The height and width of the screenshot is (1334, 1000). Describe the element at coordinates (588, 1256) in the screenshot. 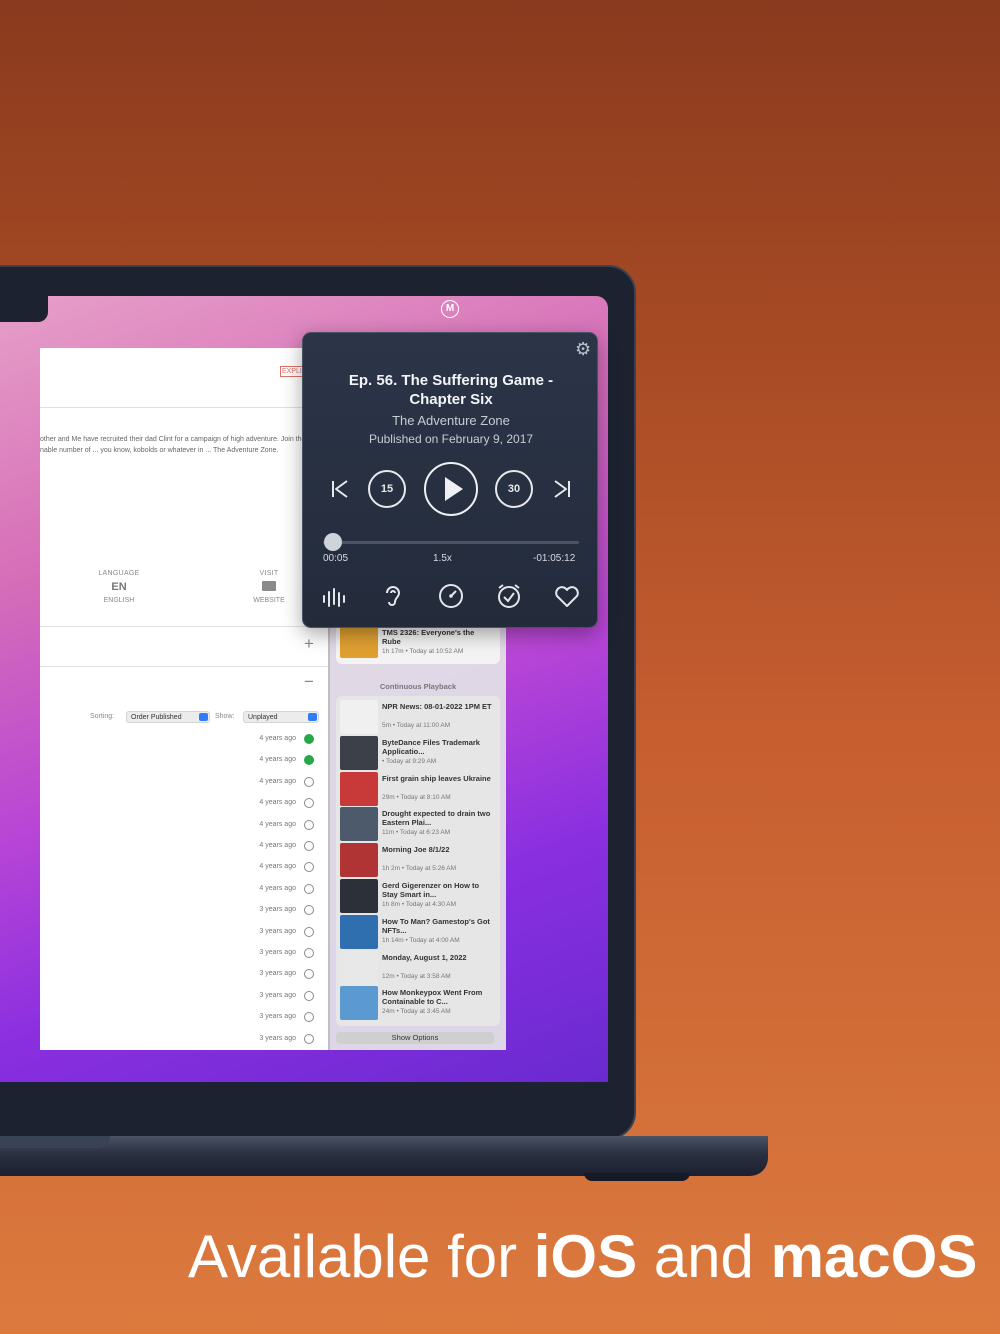

I see `tagline: Available for iOS and macOS` at that location.